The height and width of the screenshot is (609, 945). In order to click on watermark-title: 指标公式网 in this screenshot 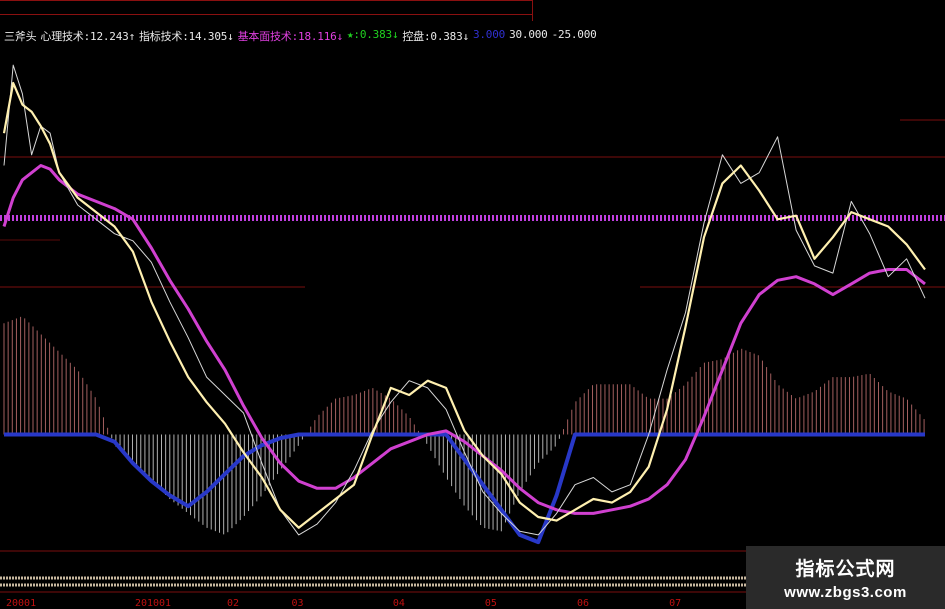, I will do `click(845, 569)`.